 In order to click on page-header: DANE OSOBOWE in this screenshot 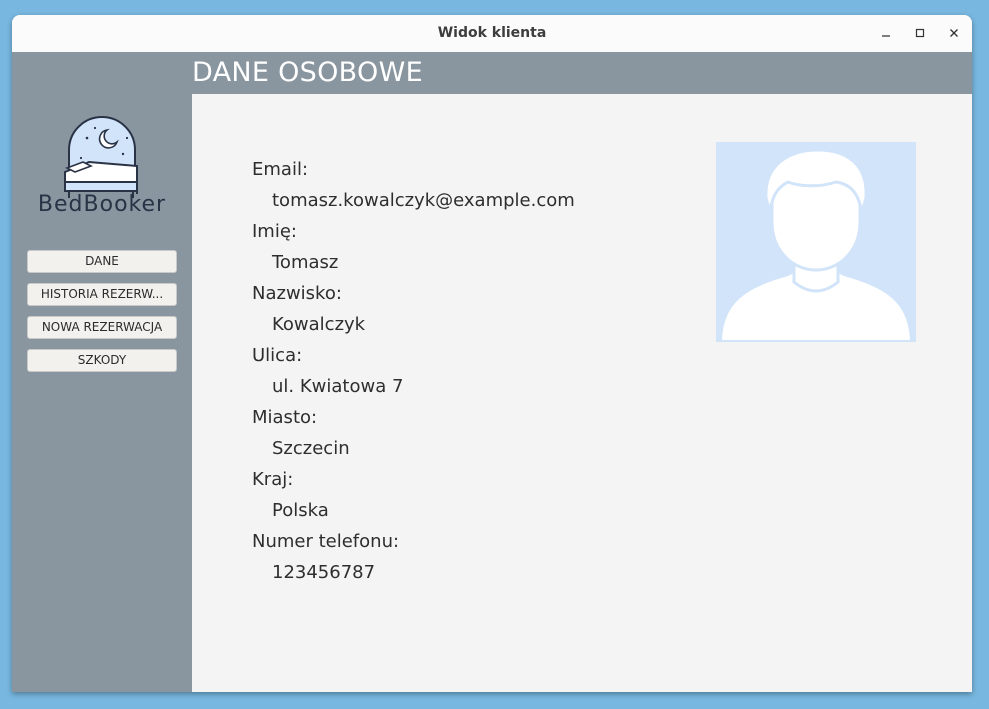, I will do `click(582, 73)`.